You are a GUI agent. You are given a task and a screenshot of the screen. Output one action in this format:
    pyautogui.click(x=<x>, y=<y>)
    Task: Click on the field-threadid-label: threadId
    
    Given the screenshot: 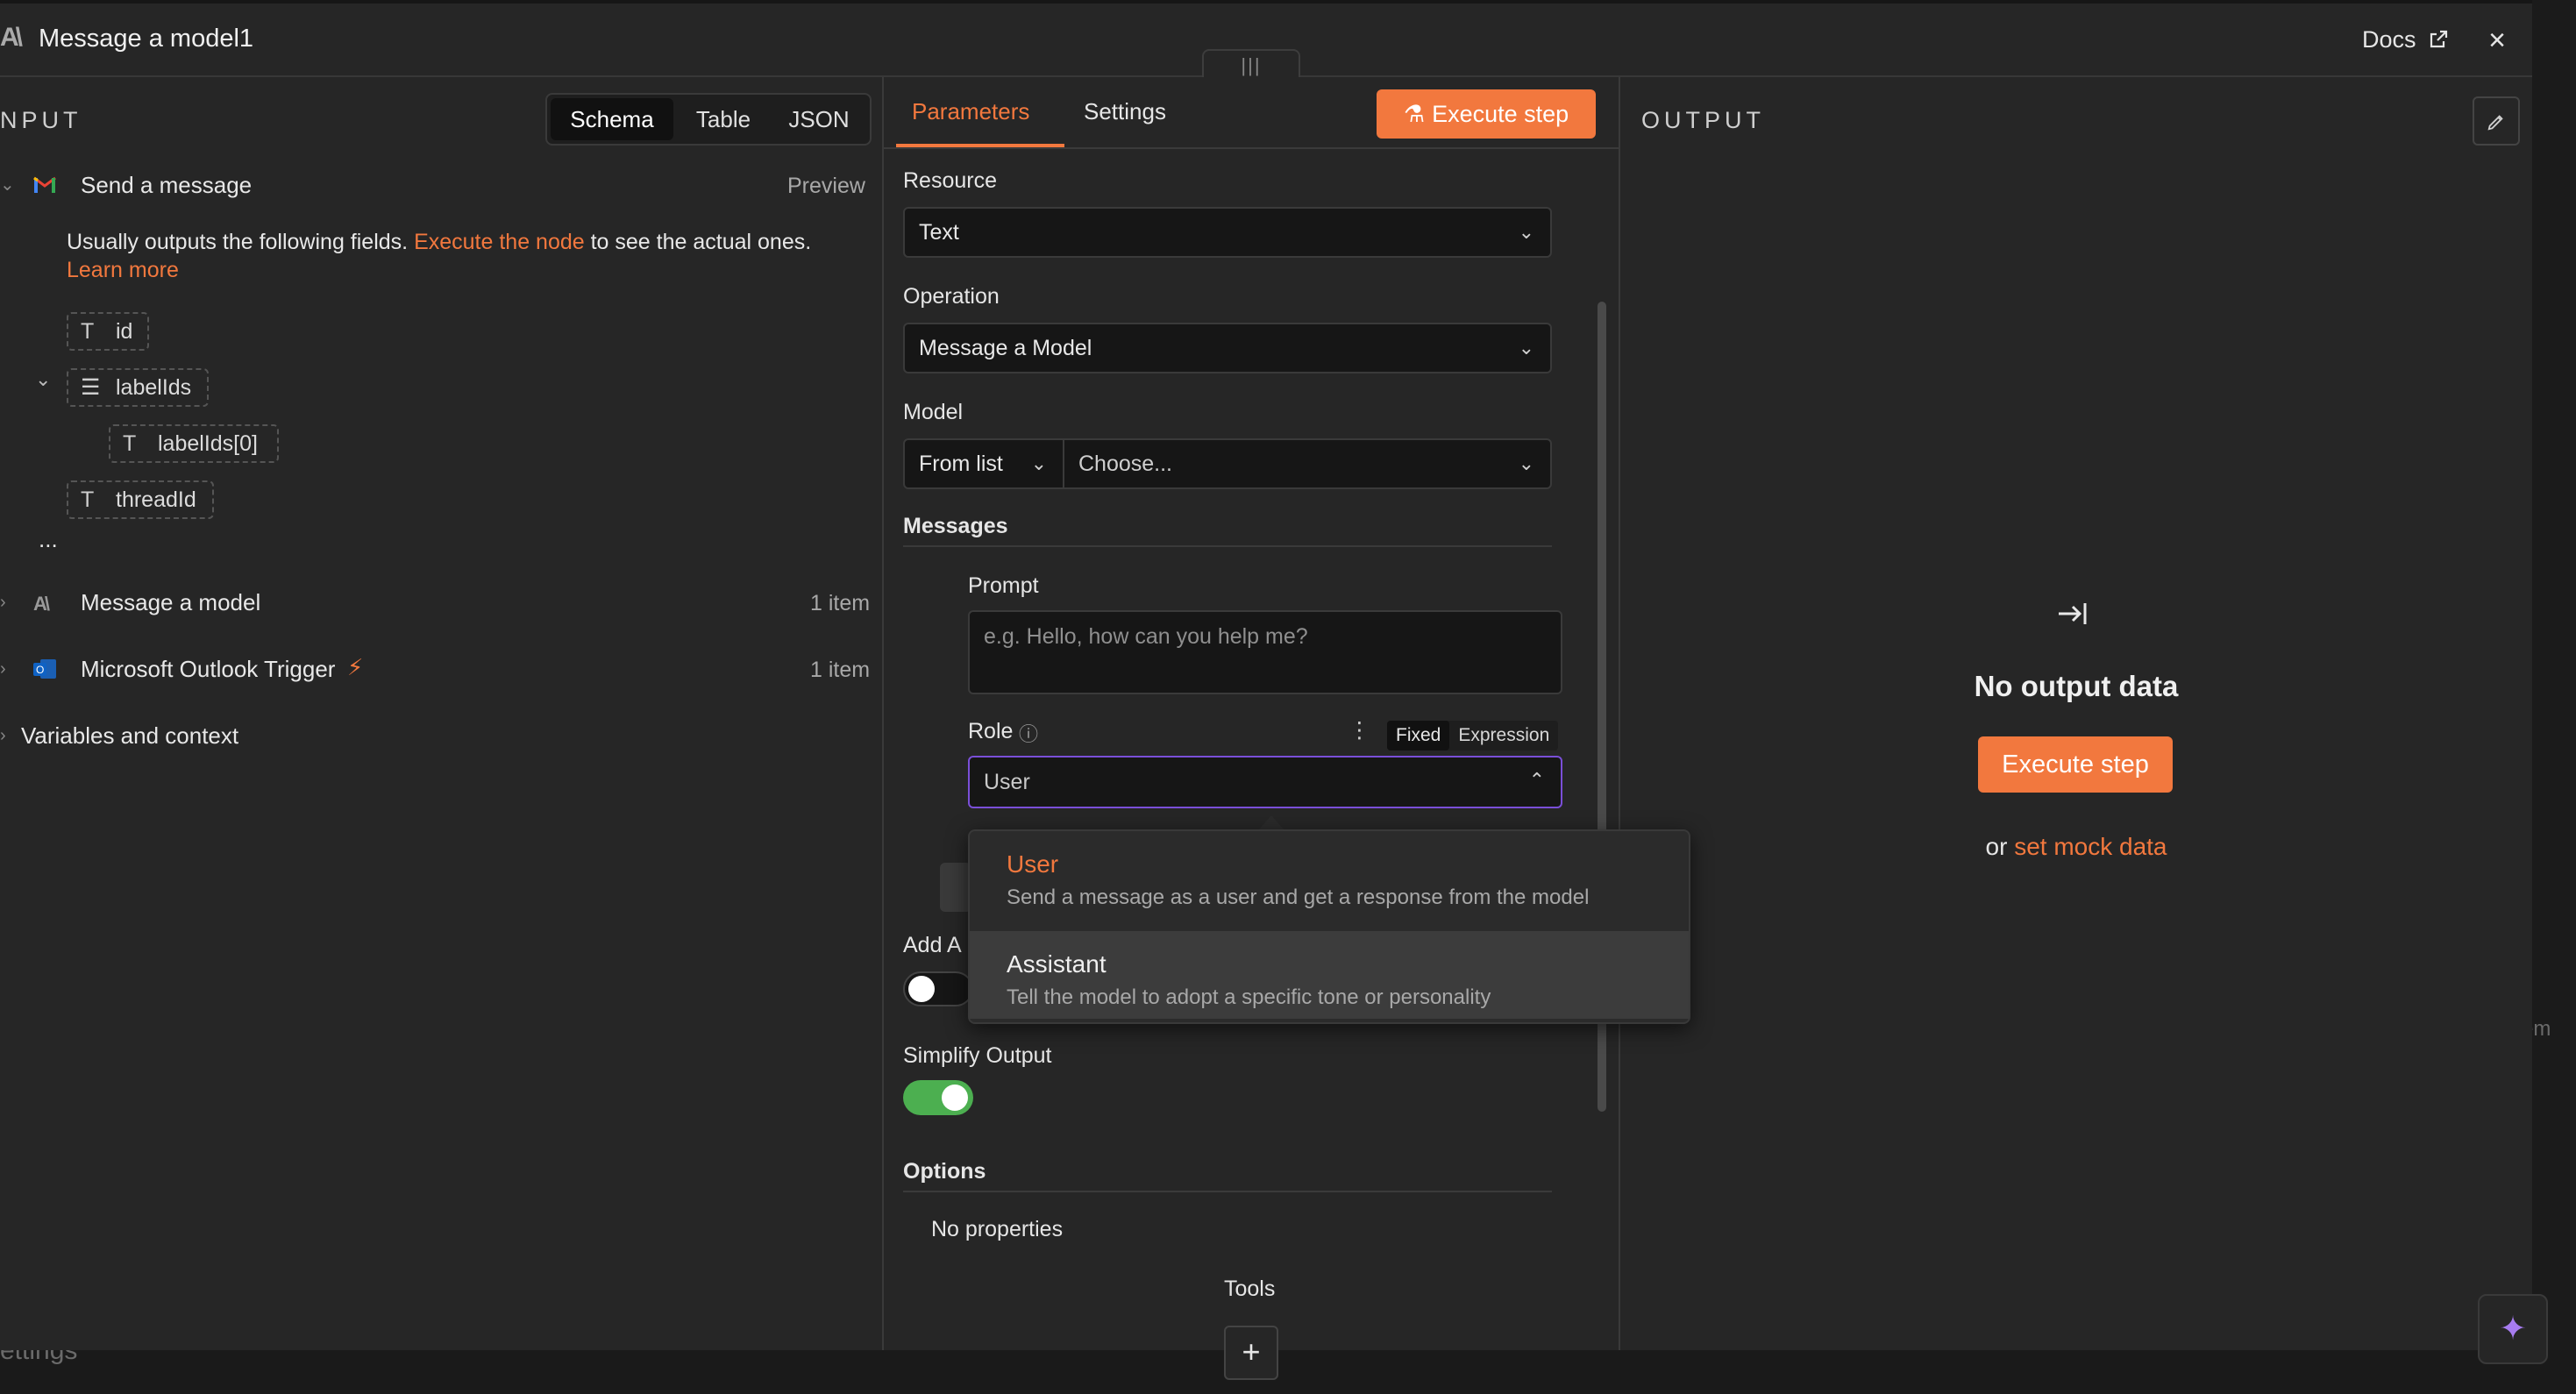 What is the action you would take?
    pyautogui.click(x=156, y=500)
    